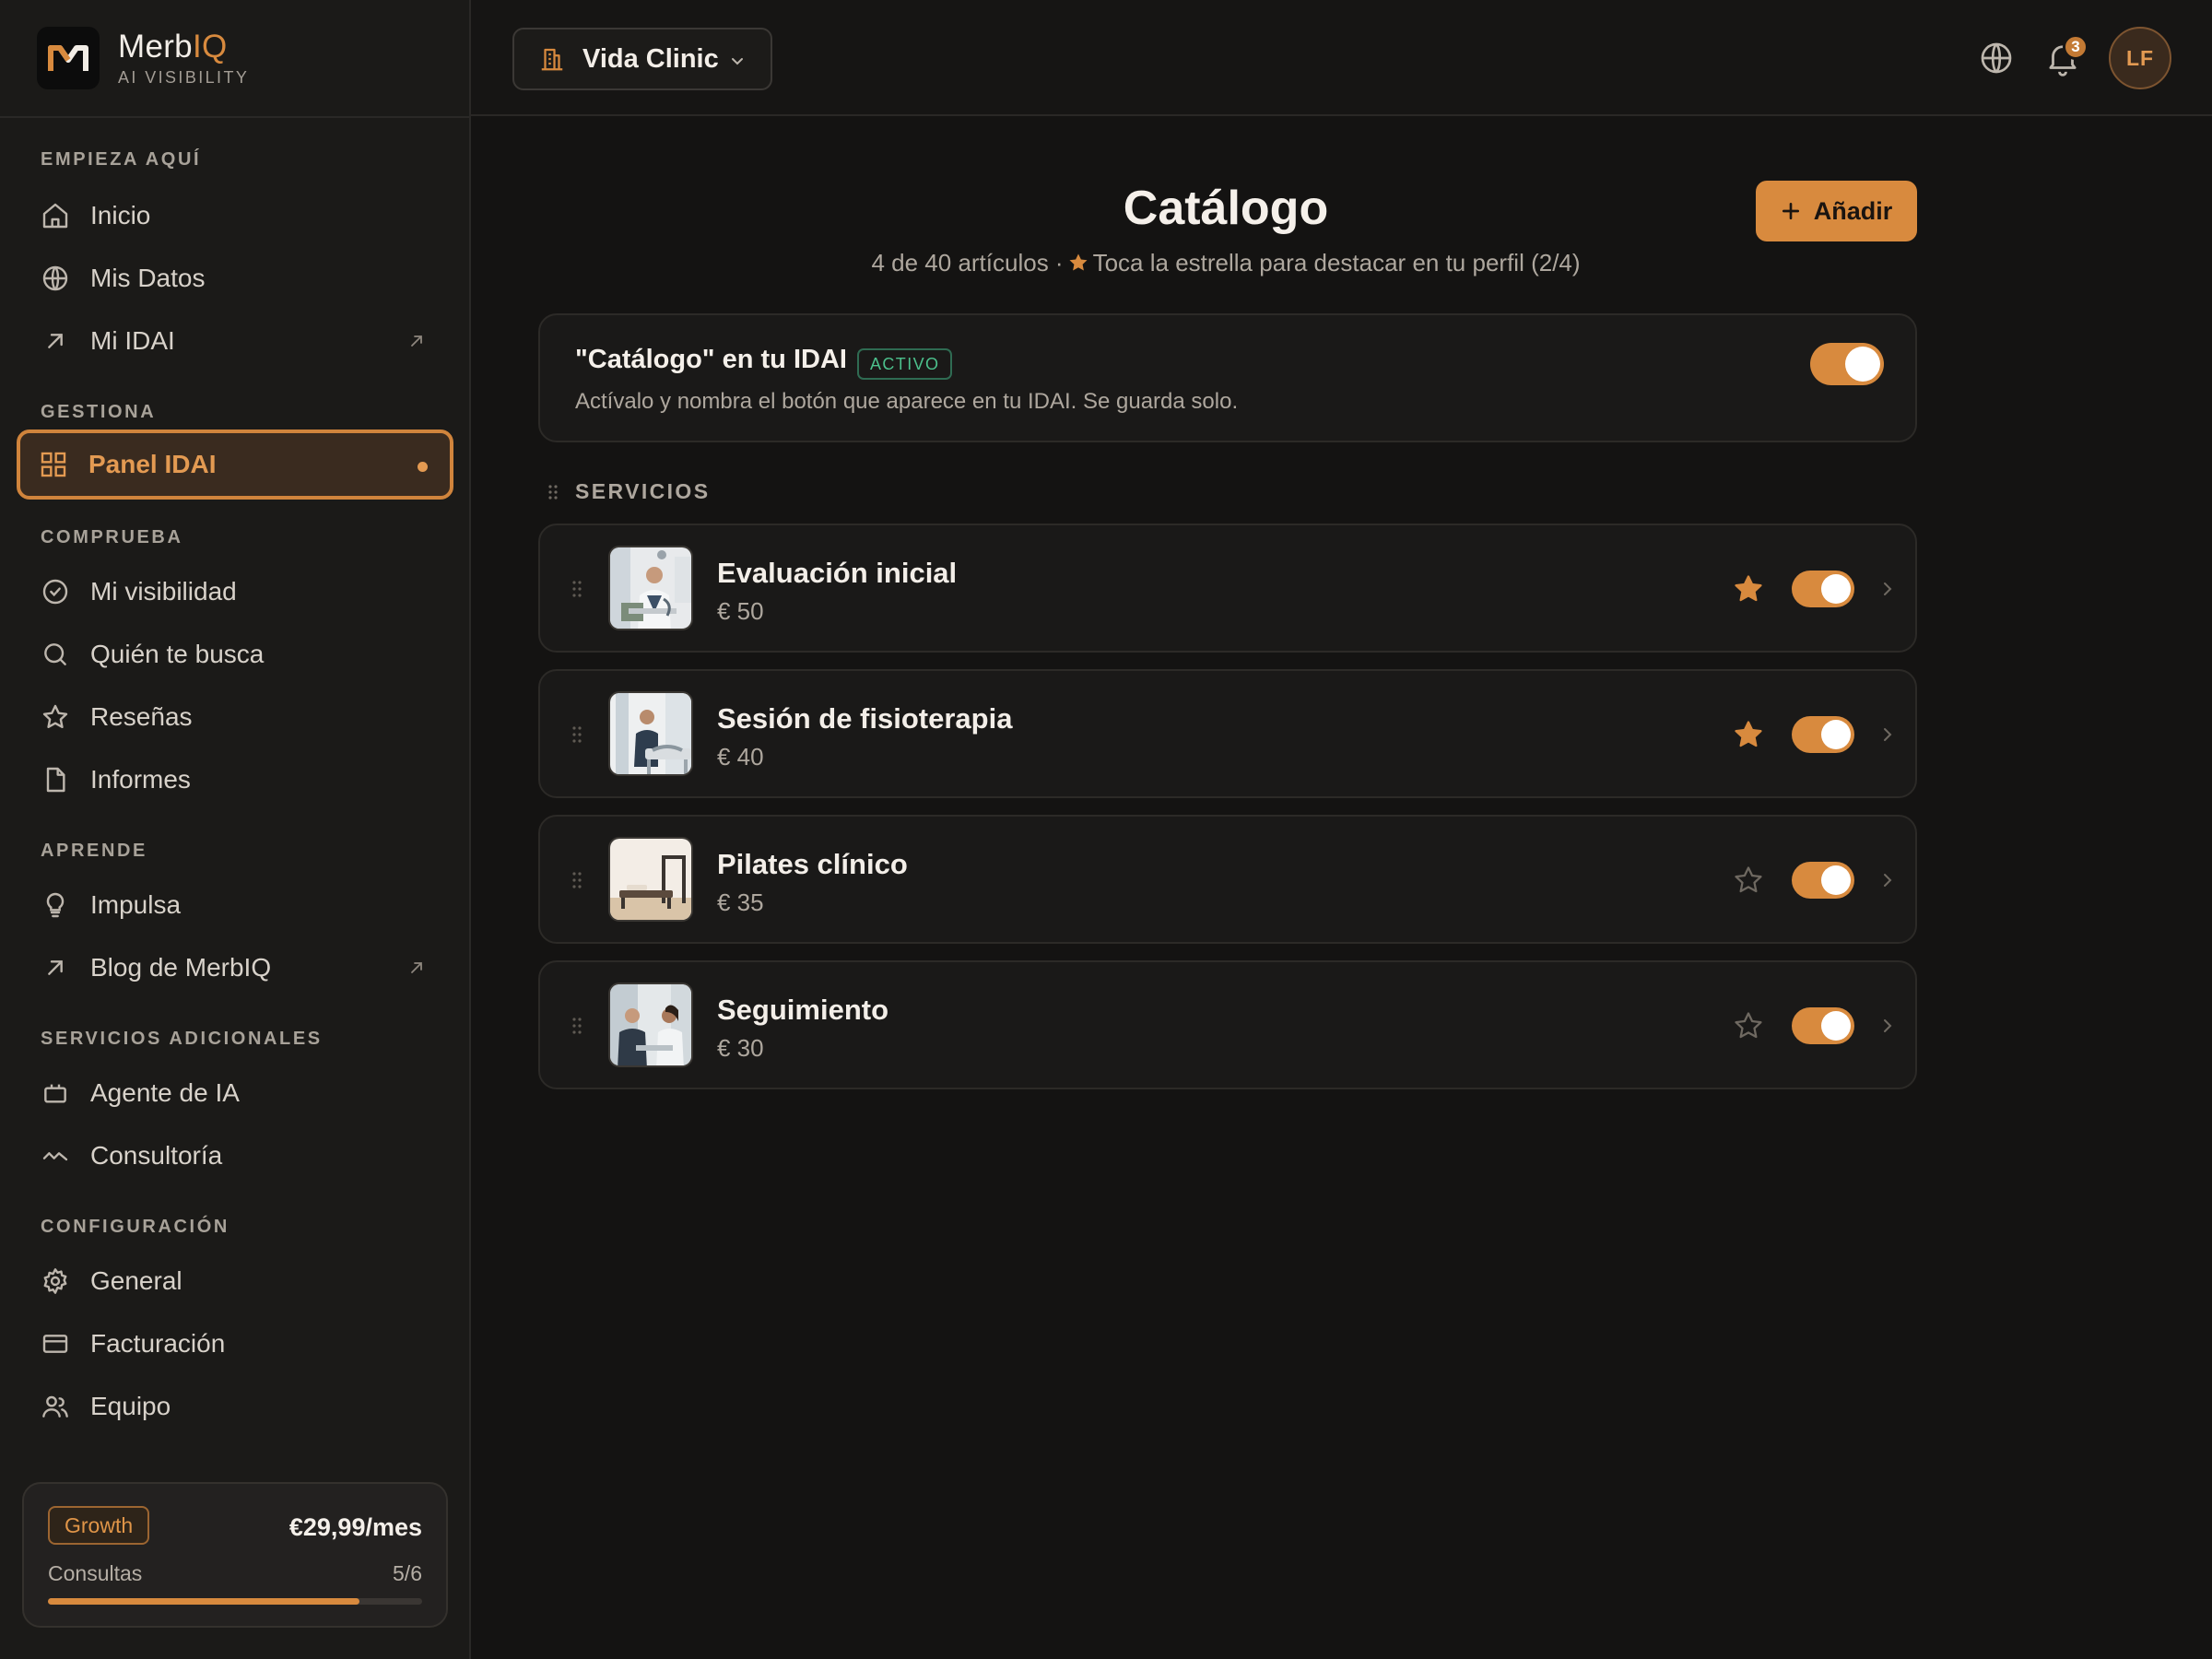 The width and height of the screenshot is (2212, 1659). Describe the element at coordinates (235, 654) in the screenshot. I see `sidebar-item-quien-te-busca: Quién te busca` at that location.